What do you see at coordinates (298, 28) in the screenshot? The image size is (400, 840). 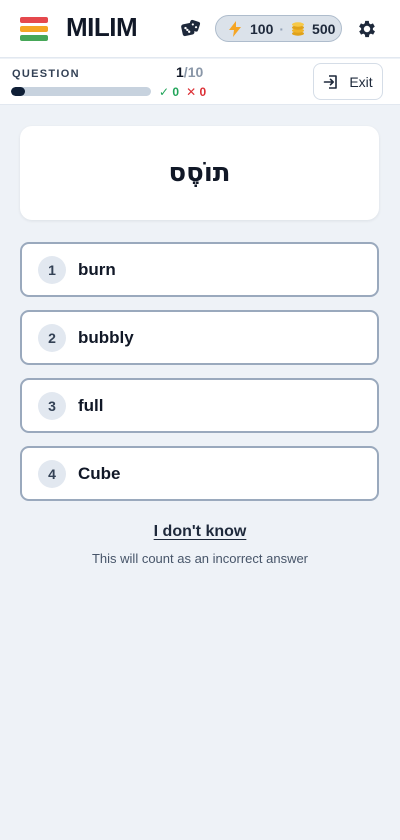 I see `coins-icon` at bounding box center [298, 28].